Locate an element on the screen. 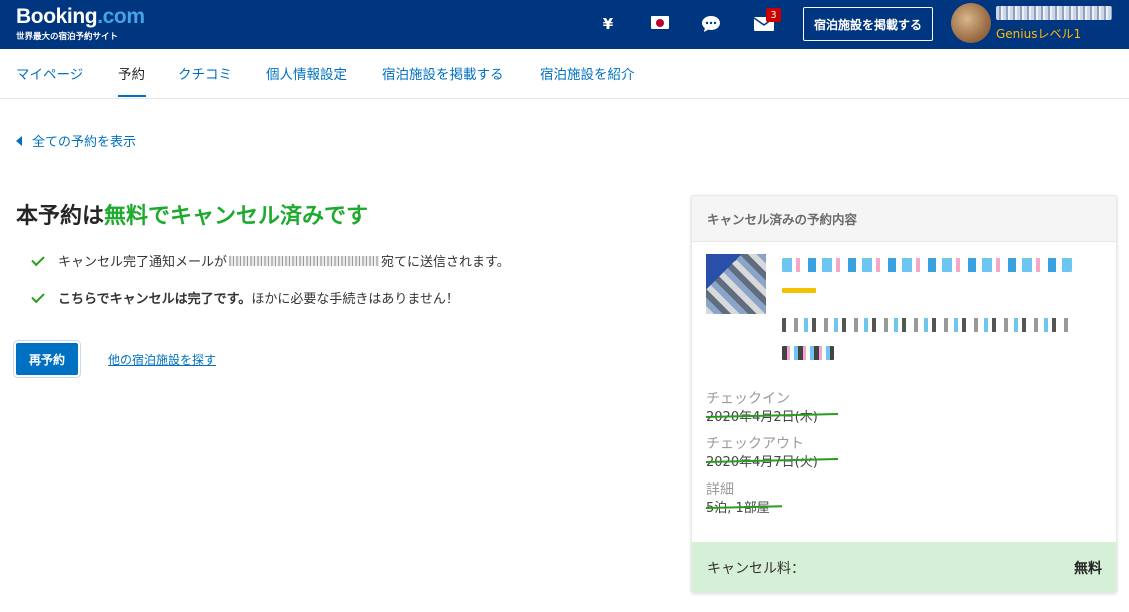  list-property-button: 宿泊施設を掲載する is located at coordinates (868, 24).